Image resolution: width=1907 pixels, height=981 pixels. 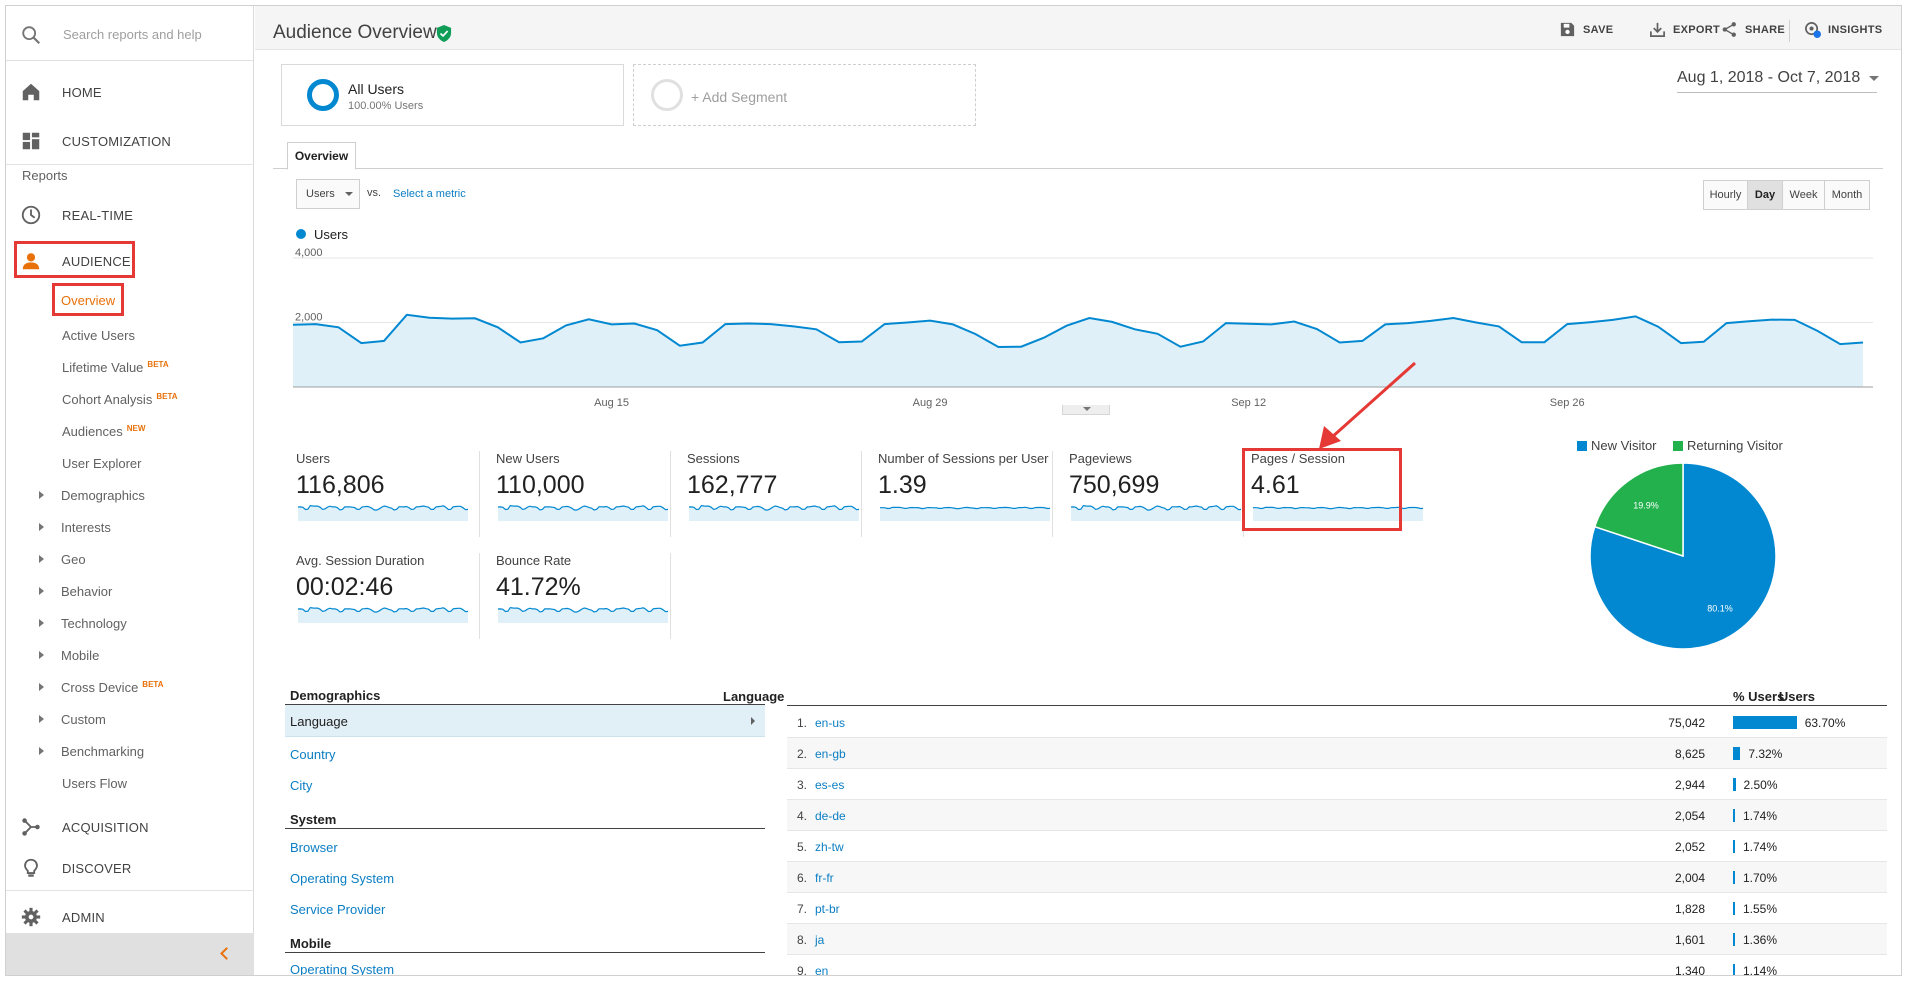 What do you see at coordinates (429, 194) in the screenshot?
I see `select-metric-link: Select a metric` at bounding box center [429, 194].